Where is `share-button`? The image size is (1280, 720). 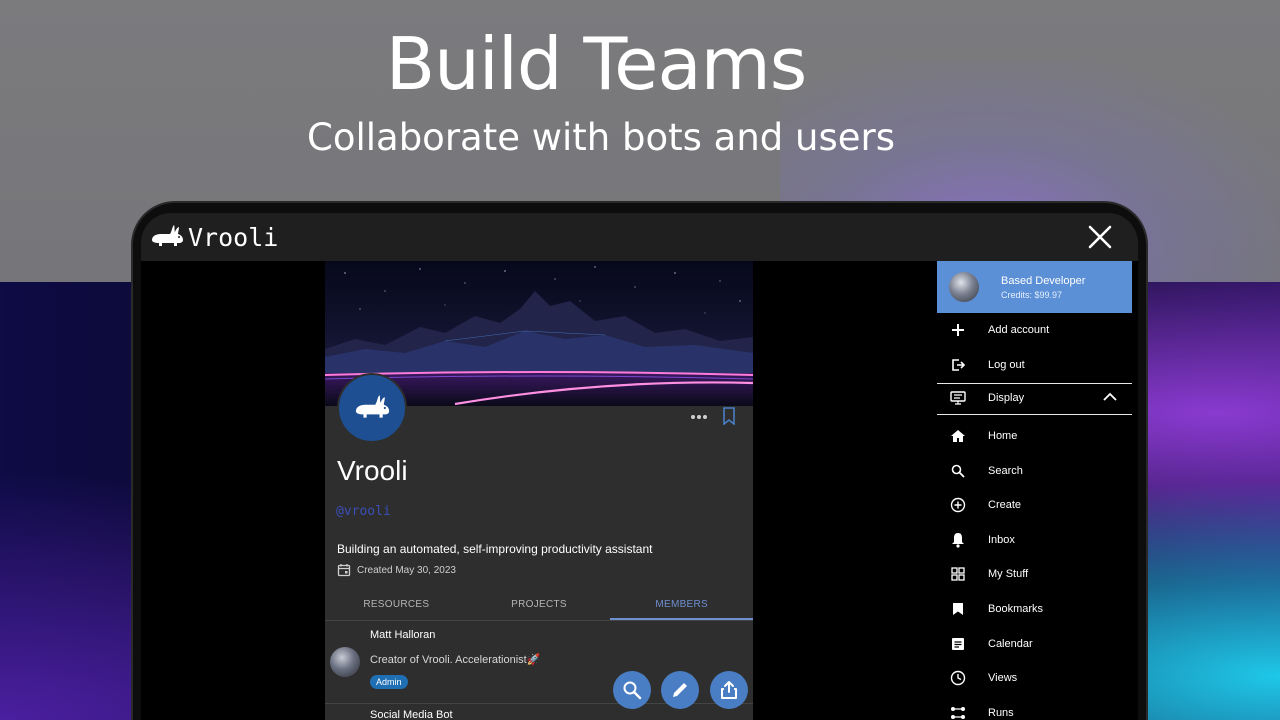
share-button is located at coordinates (729, 690).